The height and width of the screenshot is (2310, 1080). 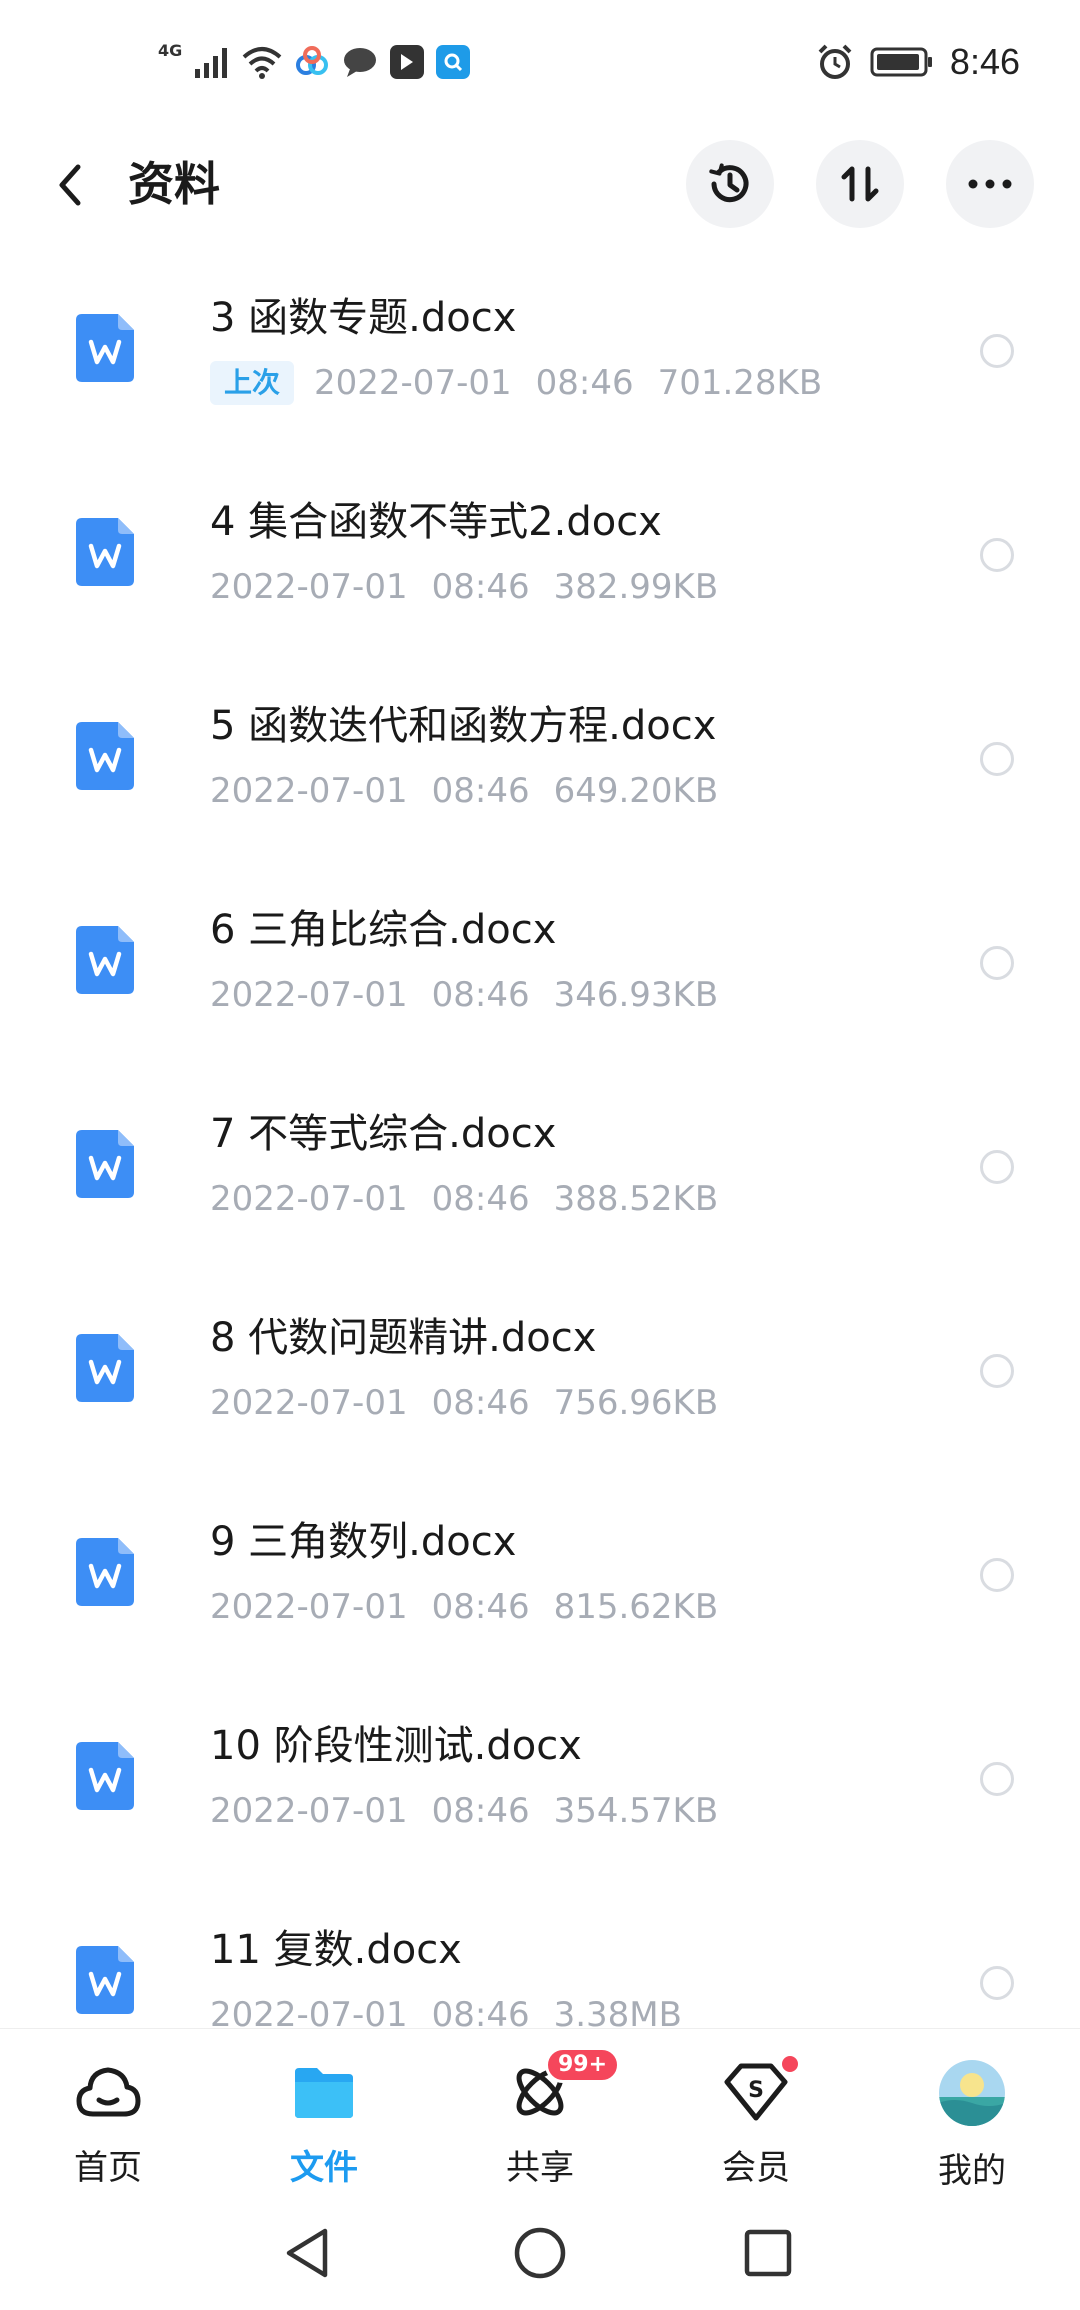 I want to click on status-right: 8:46, so click(x=918, y=62).